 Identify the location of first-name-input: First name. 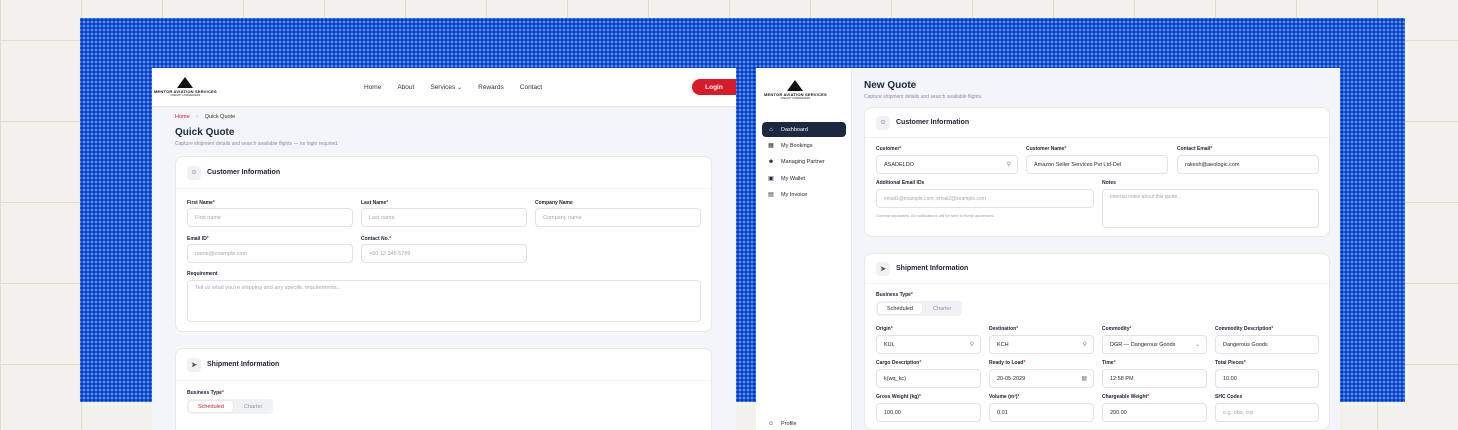
(270, 217).